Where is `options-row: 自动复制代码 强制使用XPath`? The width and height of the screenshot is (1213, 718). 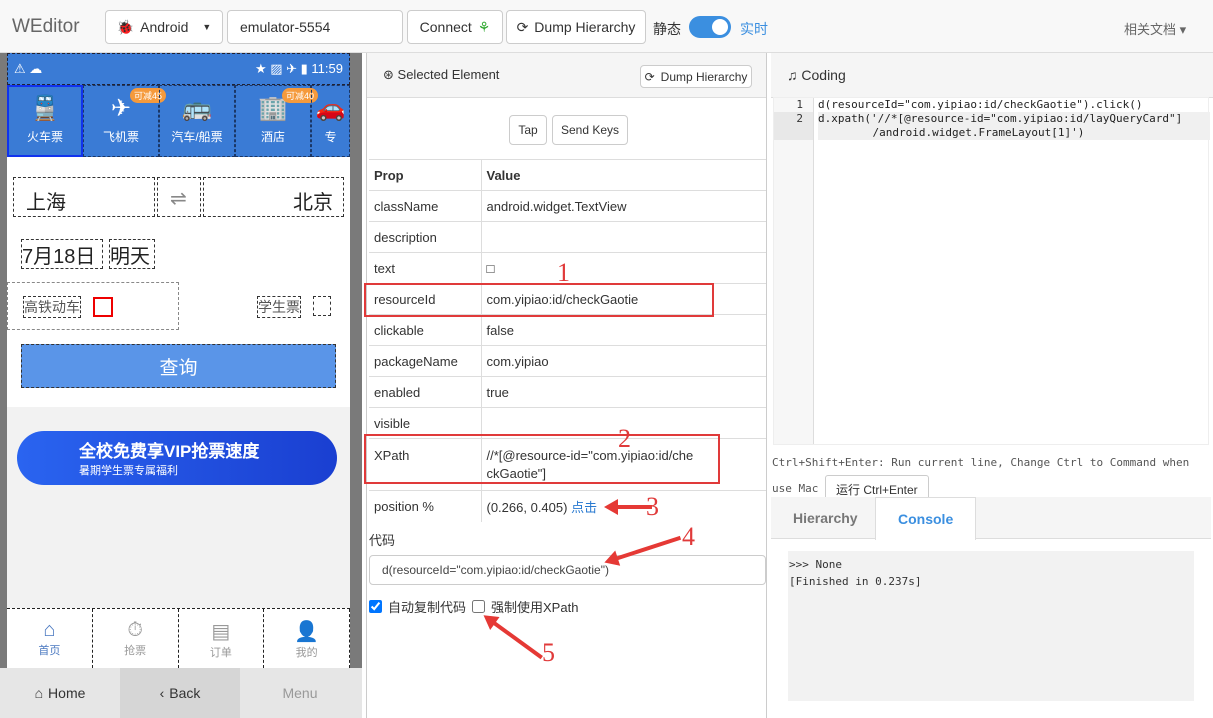
options-row: 自动复制代码 强制使用XPath is located at coordinates (473, 606).